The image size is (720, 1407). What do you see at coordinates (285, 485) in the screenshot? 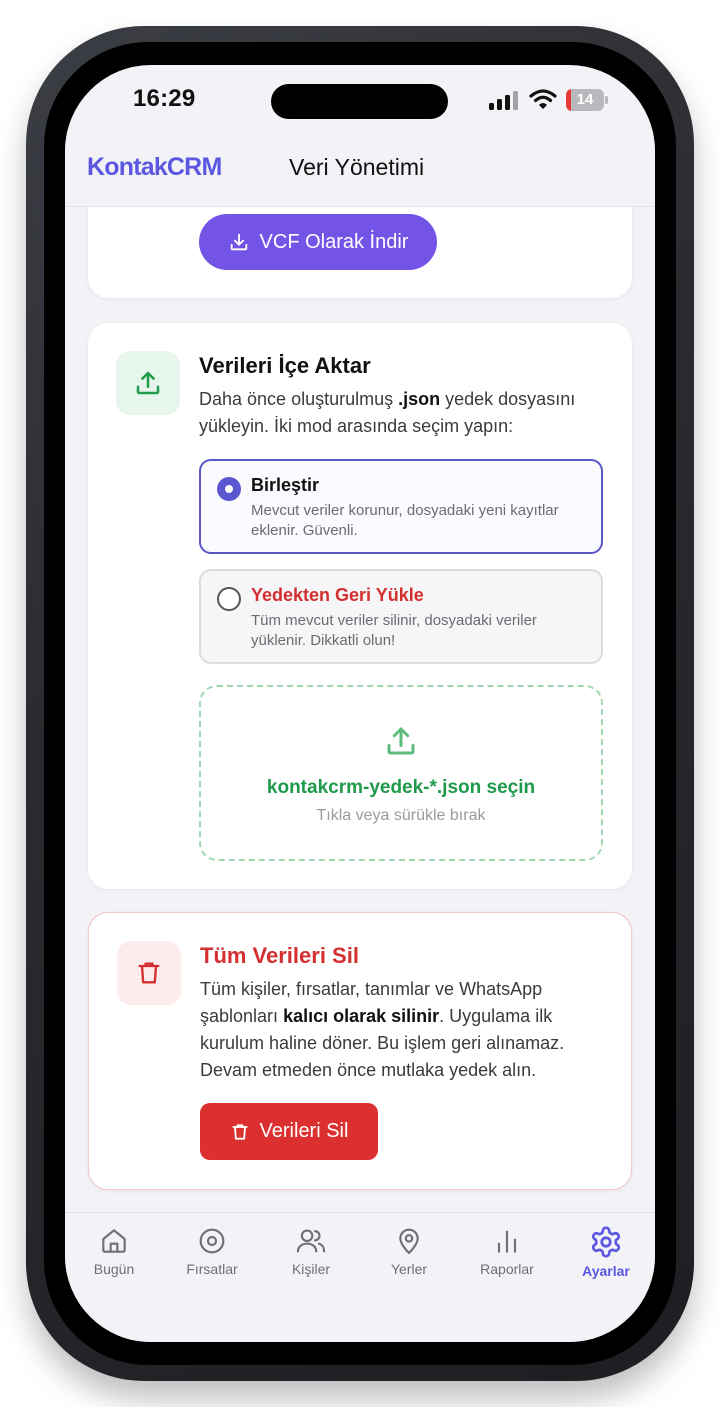
I see `merge-option-title: Birleştir` at bounding box center [285, 485].